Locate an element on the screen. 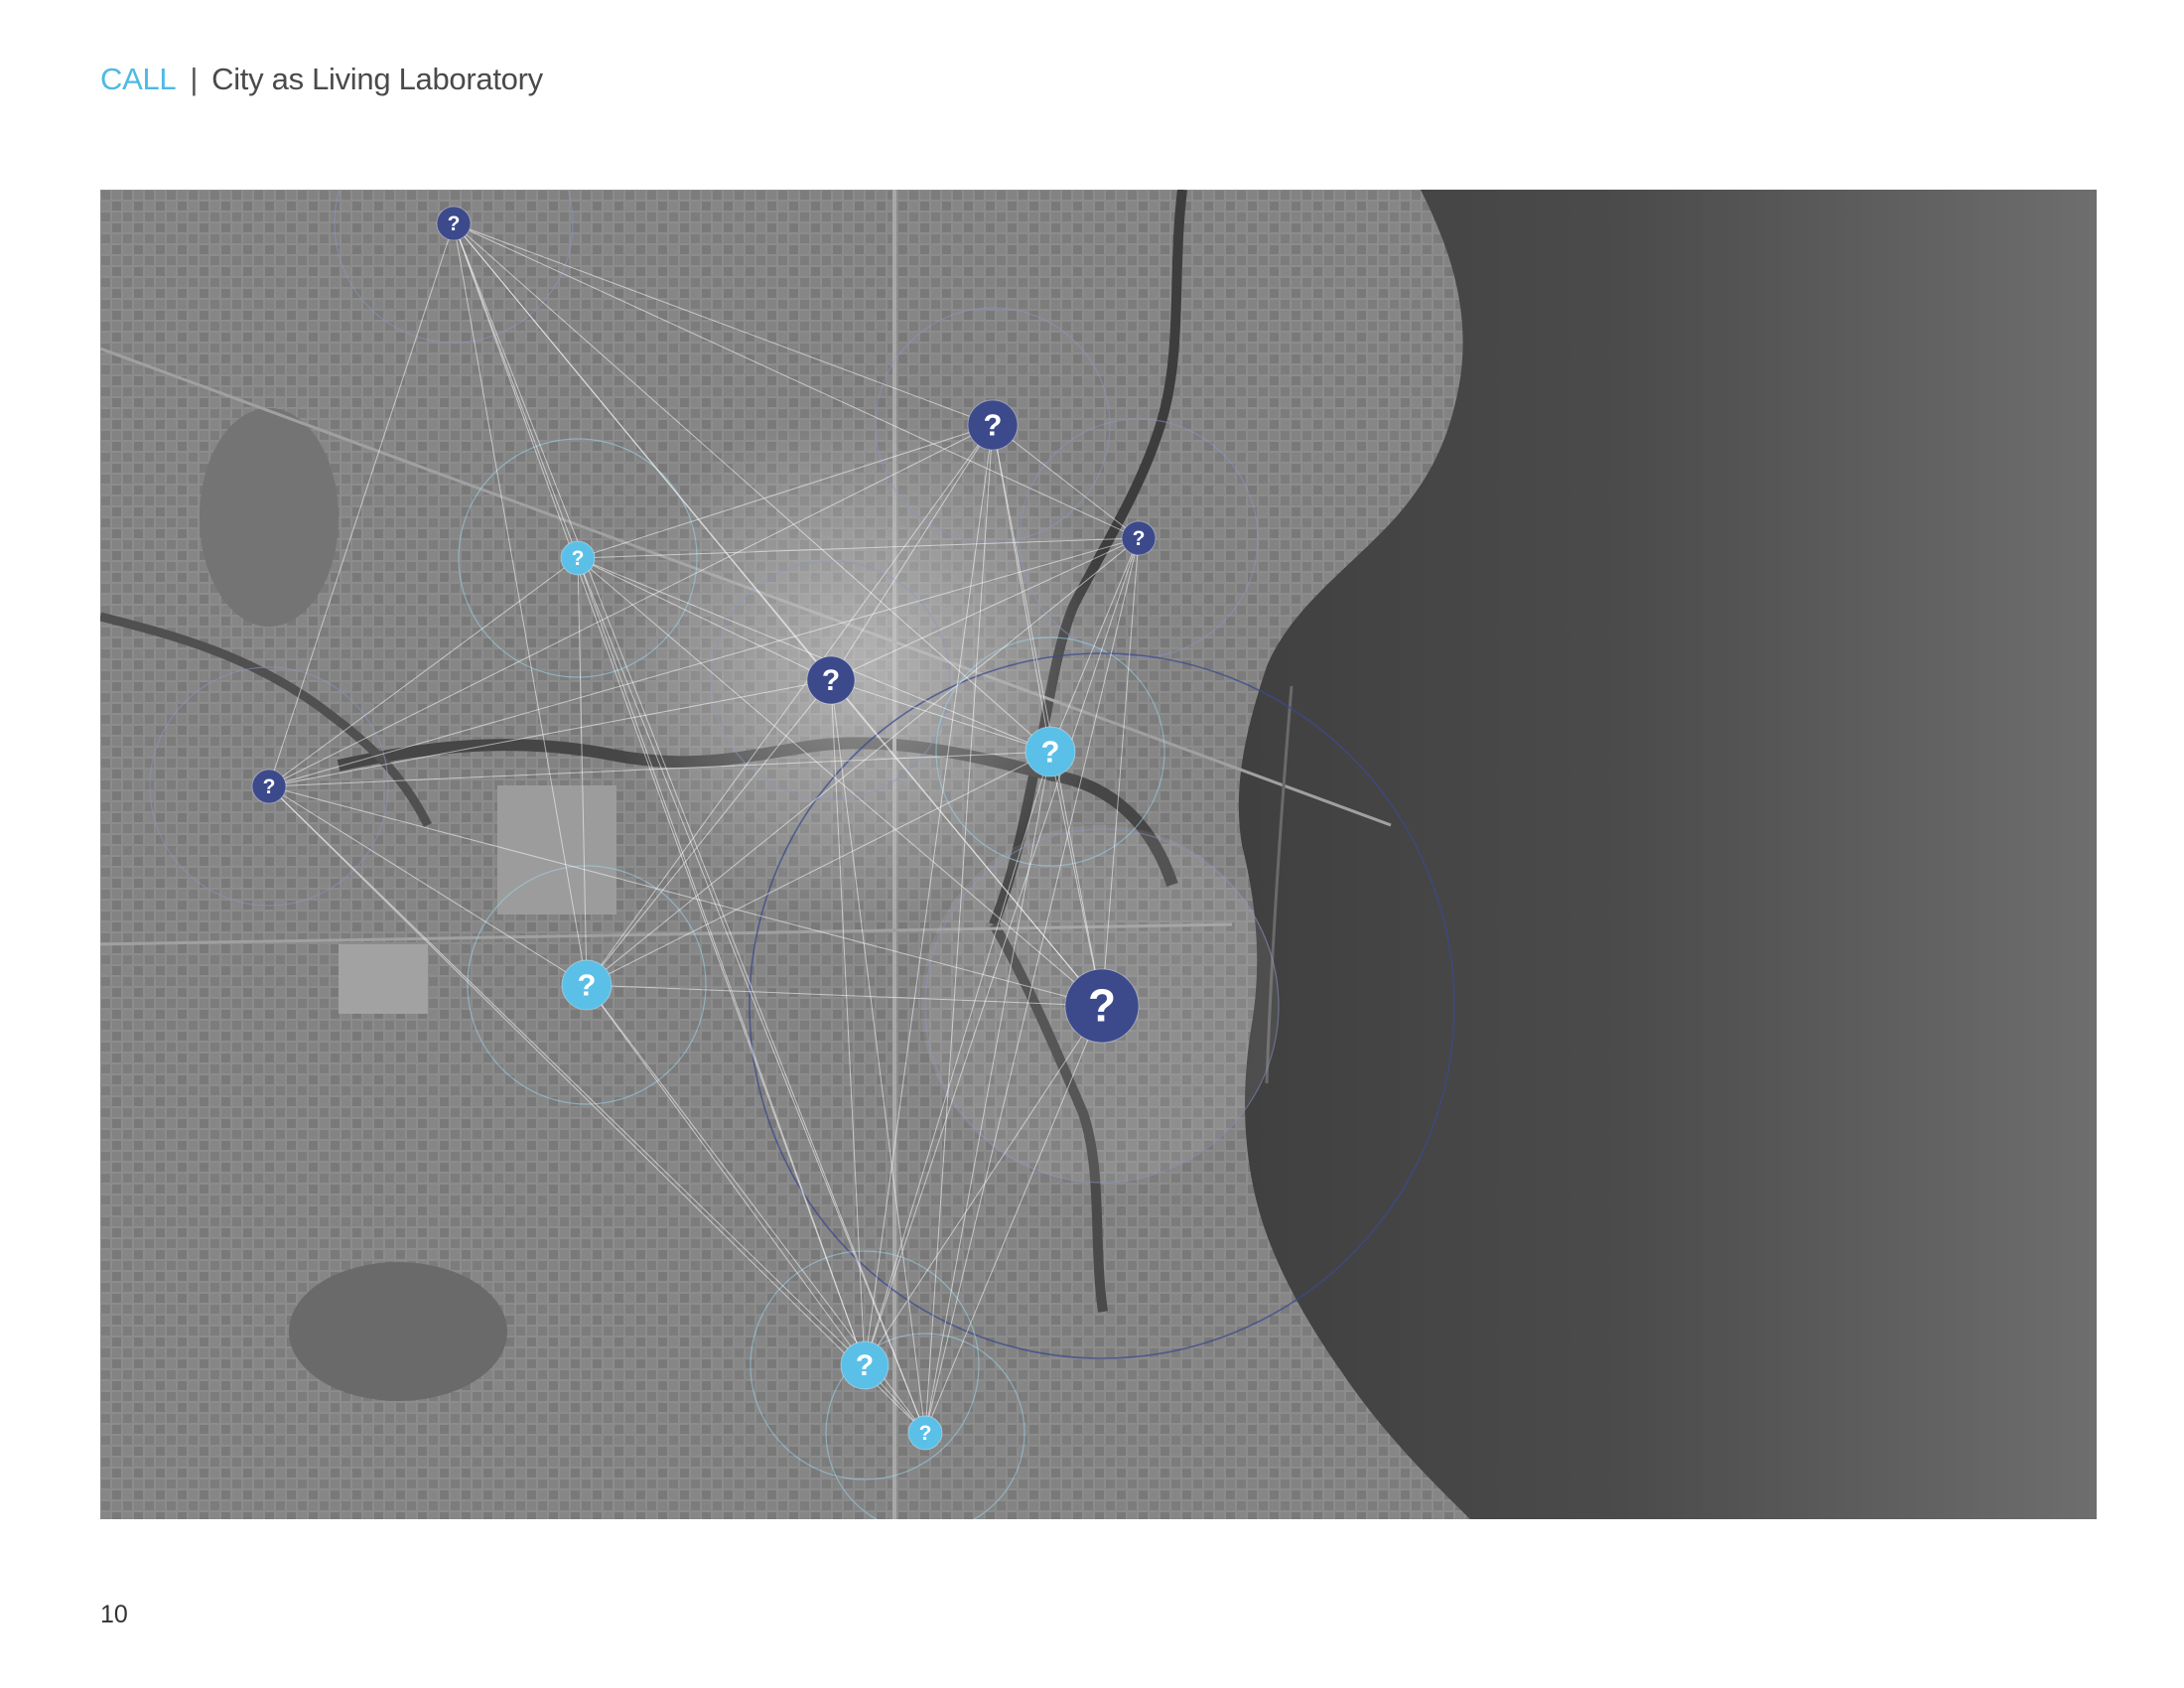  industrial-block is located at coordinates (383, 979).